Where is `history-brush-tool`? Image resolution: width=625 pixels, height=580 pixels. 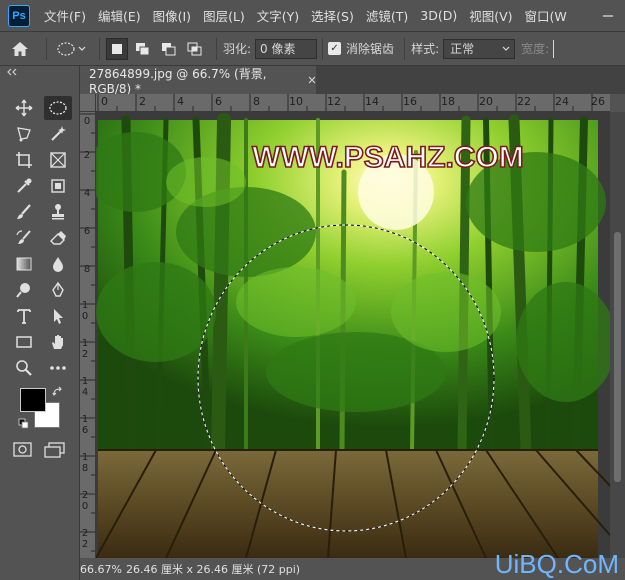 history-brush-tool is located at coordinates (24, 238).